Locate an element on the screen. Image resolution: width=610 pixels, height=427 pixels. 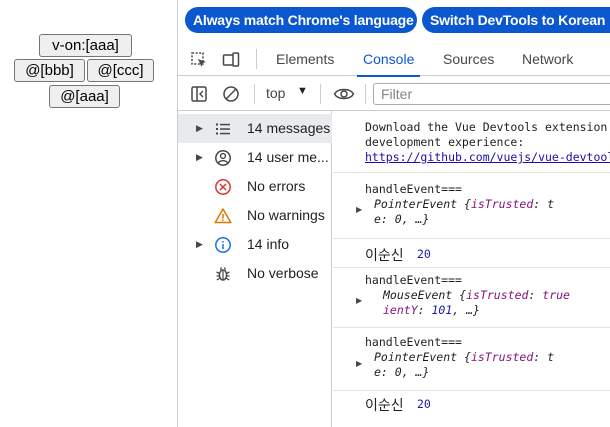
tab-network: Network is located at coordinates (547, 59).